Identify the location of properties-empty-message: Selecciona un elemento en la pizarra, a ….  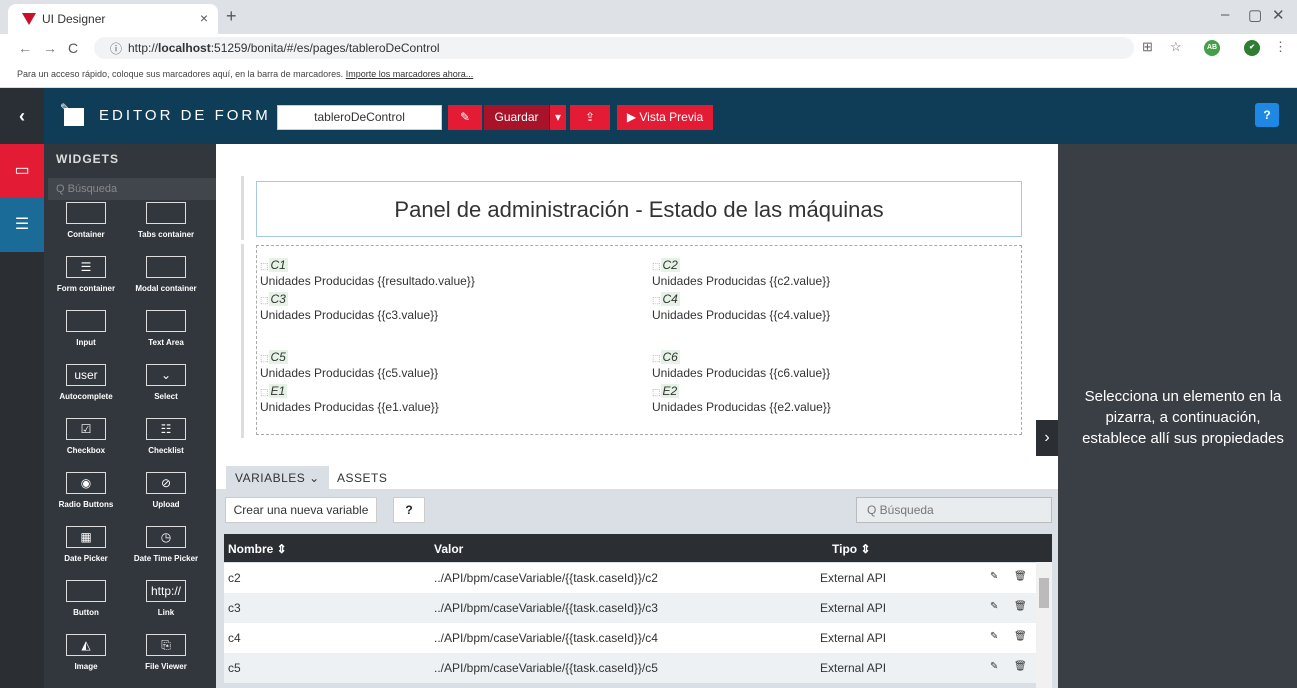
(1183, 417).